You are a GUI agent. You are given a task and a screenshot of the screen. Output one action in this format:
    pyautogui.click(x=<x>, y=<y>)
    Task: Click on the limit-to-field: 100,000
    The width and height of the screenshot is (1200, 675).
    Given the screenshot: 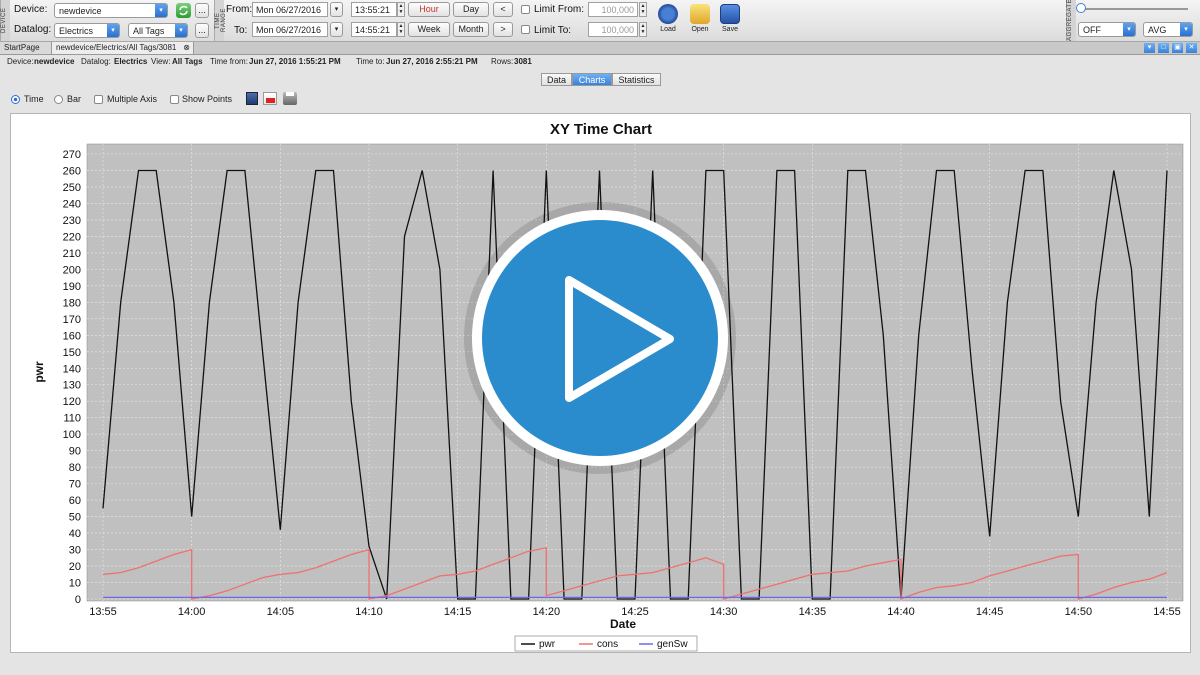 What is the action you would take?
    pyautogui.click(x=613, y=29)
    